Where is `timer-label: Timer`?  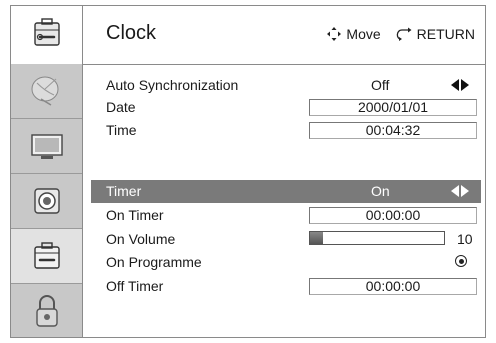 timer-label: Timer is located at coordinates (124, 191).